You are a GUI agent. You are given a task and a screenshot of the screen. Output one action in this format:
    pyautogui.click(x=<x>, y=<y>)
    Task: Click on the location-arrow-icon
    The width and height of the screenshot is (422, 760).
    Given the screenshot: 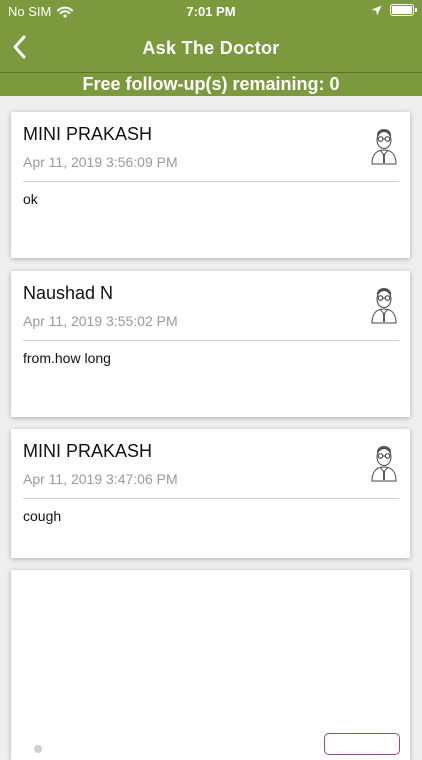 What is the action you would take?
    pyautogui.click(x=376, y=10)
    